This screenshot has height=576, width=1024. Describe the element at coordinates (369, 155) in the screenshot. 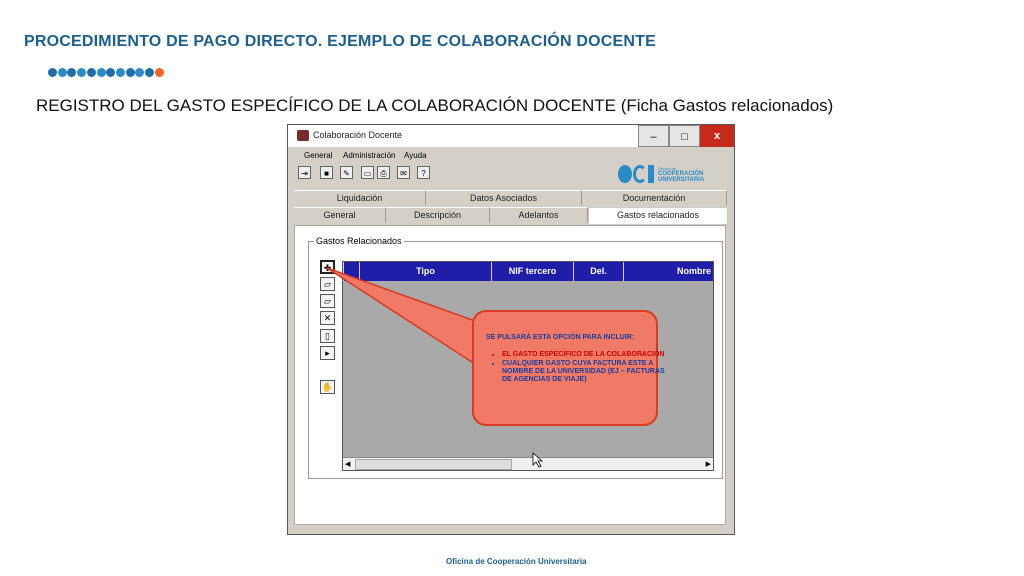

I see `menu-administracion: Administración` at that location.